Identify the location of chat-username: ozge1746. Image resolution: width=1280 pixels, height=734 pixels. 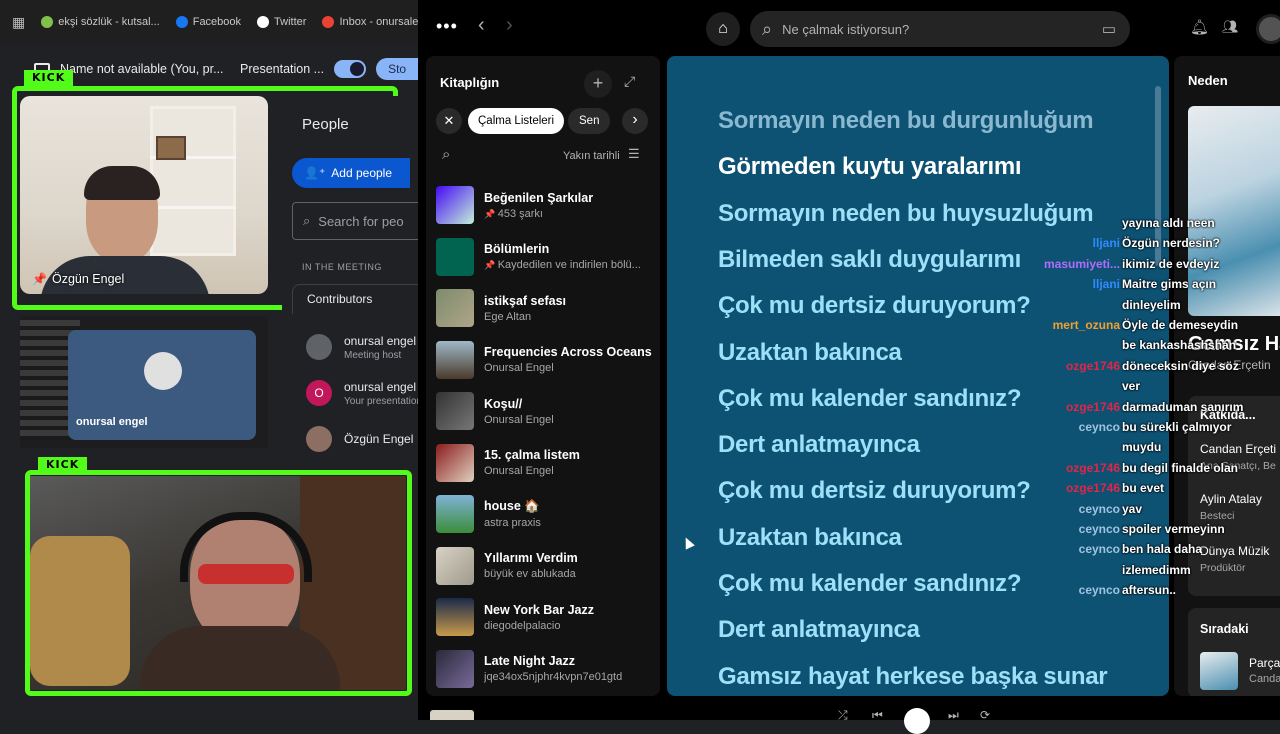
(1092, 488).